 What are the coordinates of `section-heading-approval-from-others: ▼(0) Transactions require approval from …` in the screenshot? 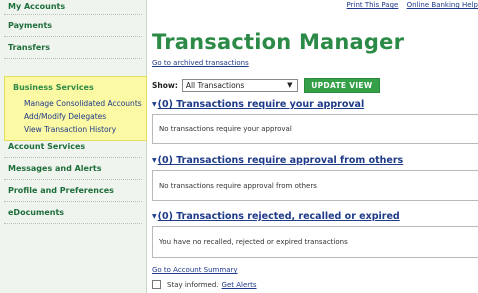 It's located at (277, 160).